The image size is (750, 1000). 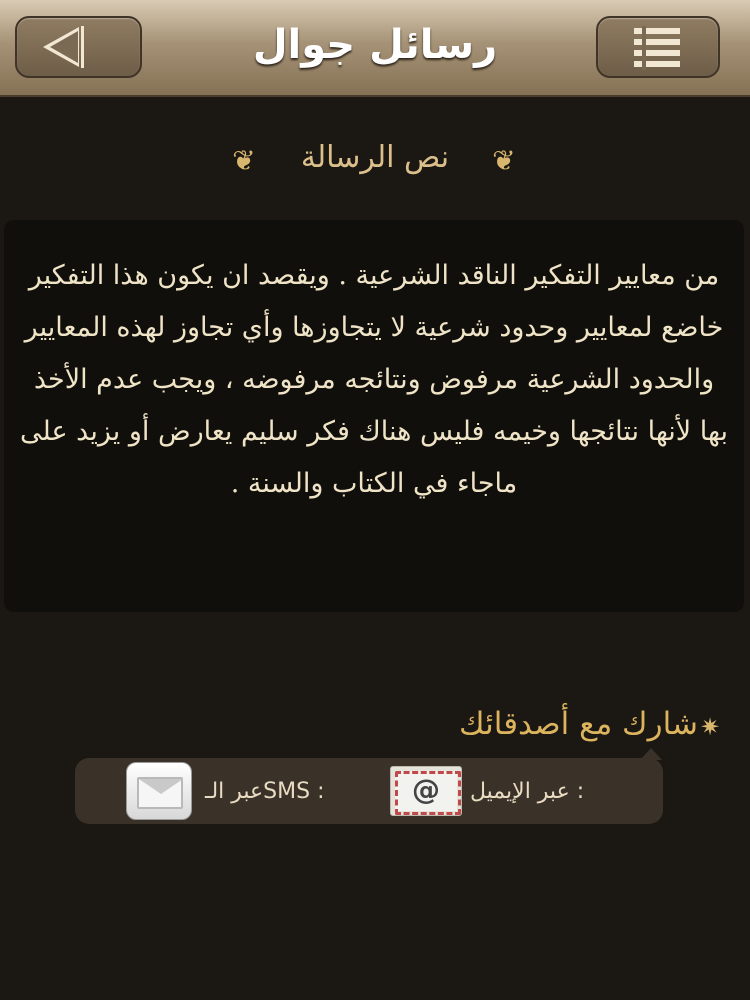 What do you see at coordinates (658, 47) in the screenshot?
I see `menu-button` at bounding box center [658, 47].